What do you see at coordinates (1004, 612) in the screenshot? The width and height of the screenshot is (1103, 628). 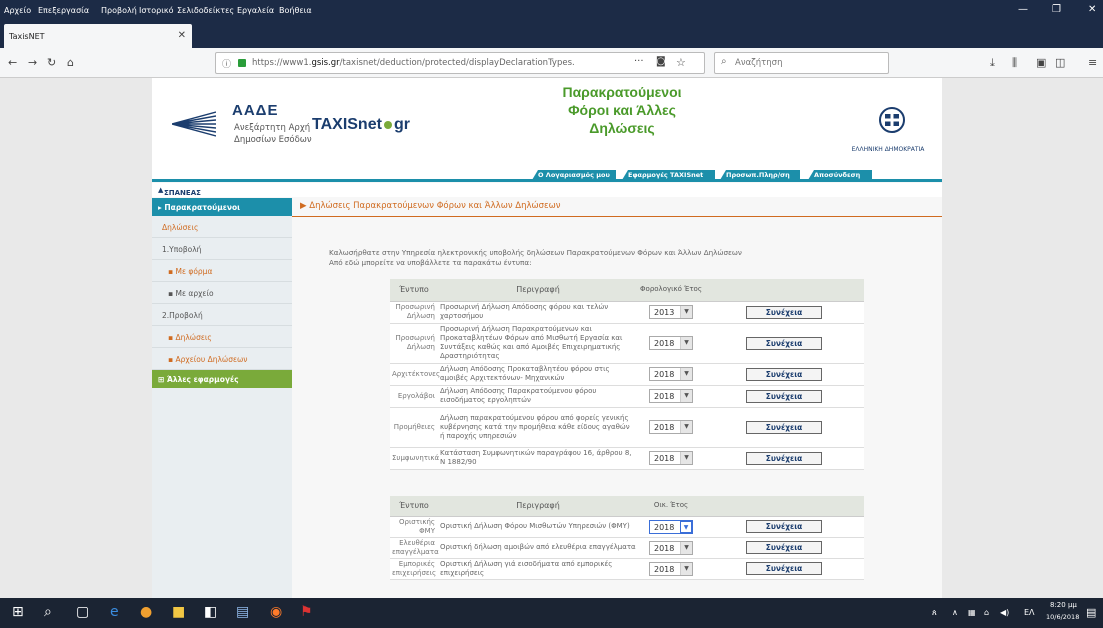 I see `volume-icon: ◀)` at bounding box center [1004, 612].